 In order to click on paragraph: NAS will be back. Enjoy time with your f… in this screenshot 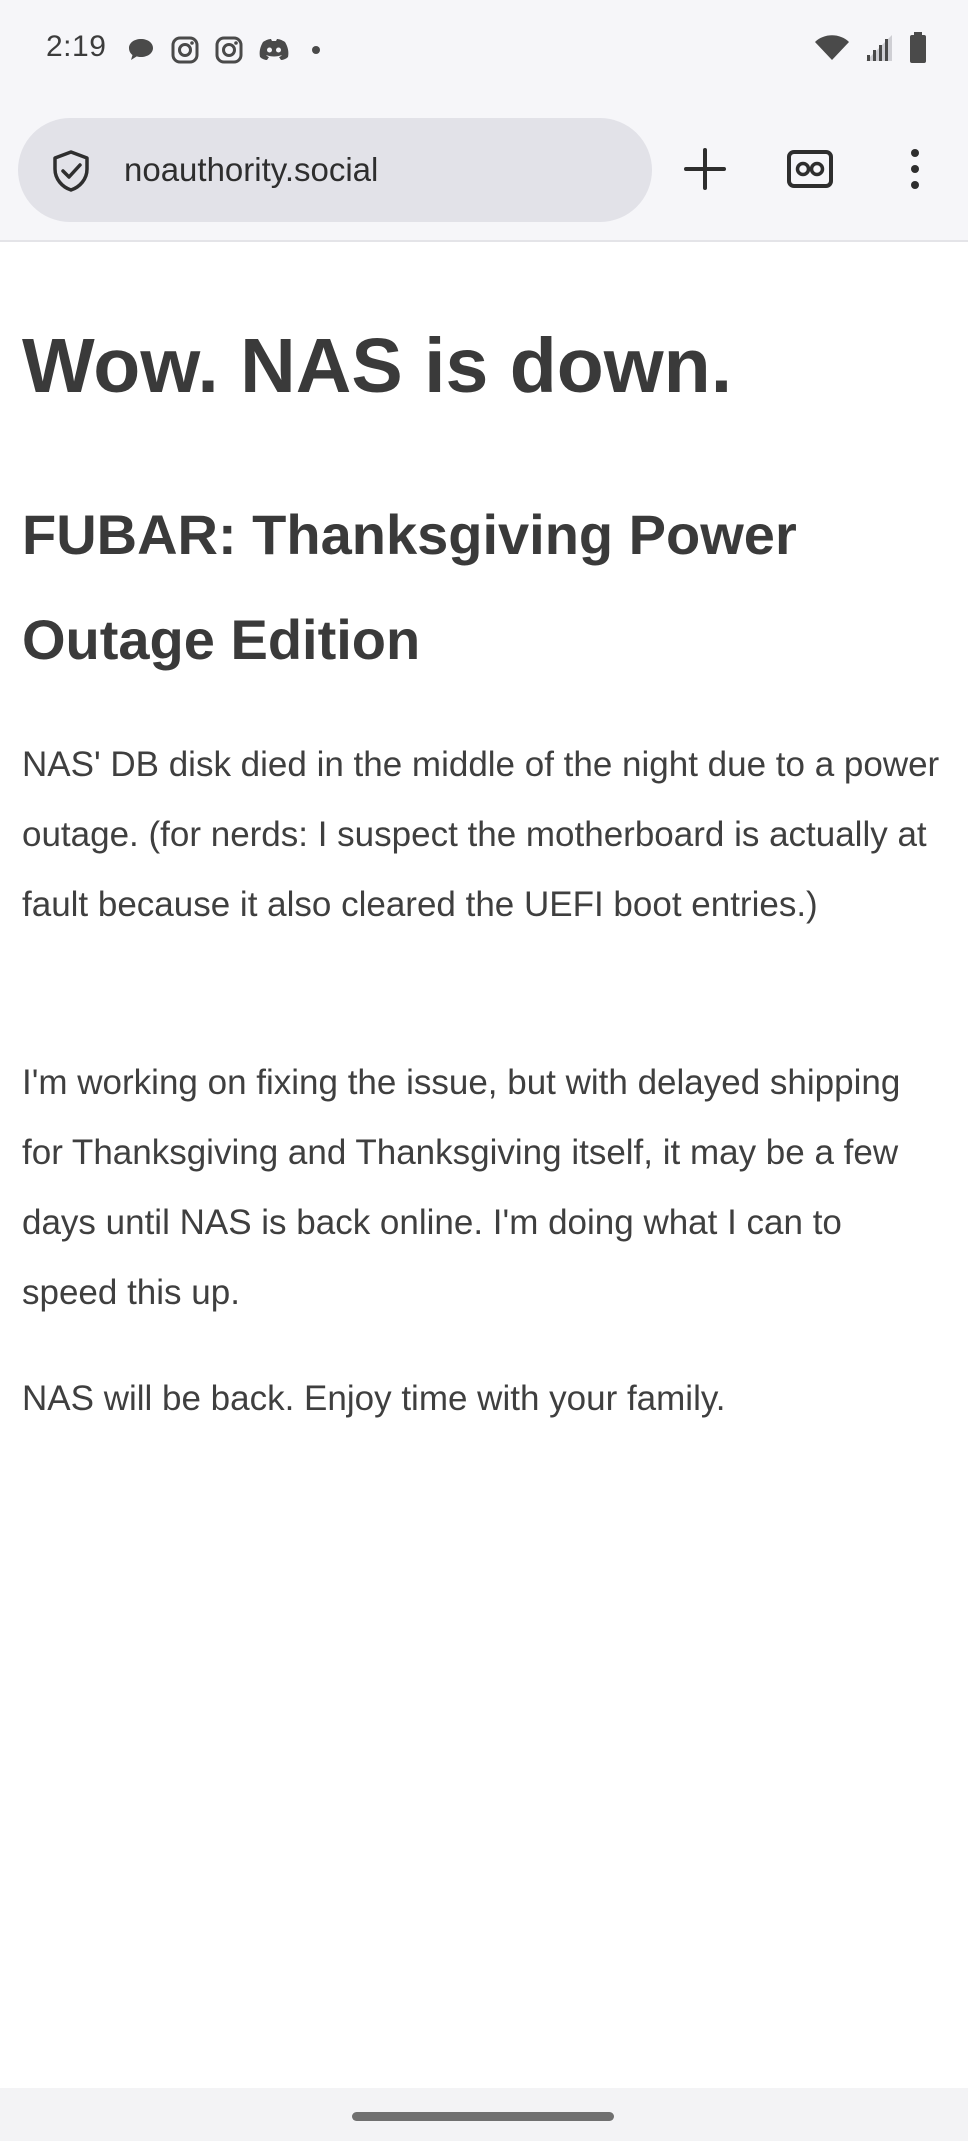, I will do `click(374, 1398)`.